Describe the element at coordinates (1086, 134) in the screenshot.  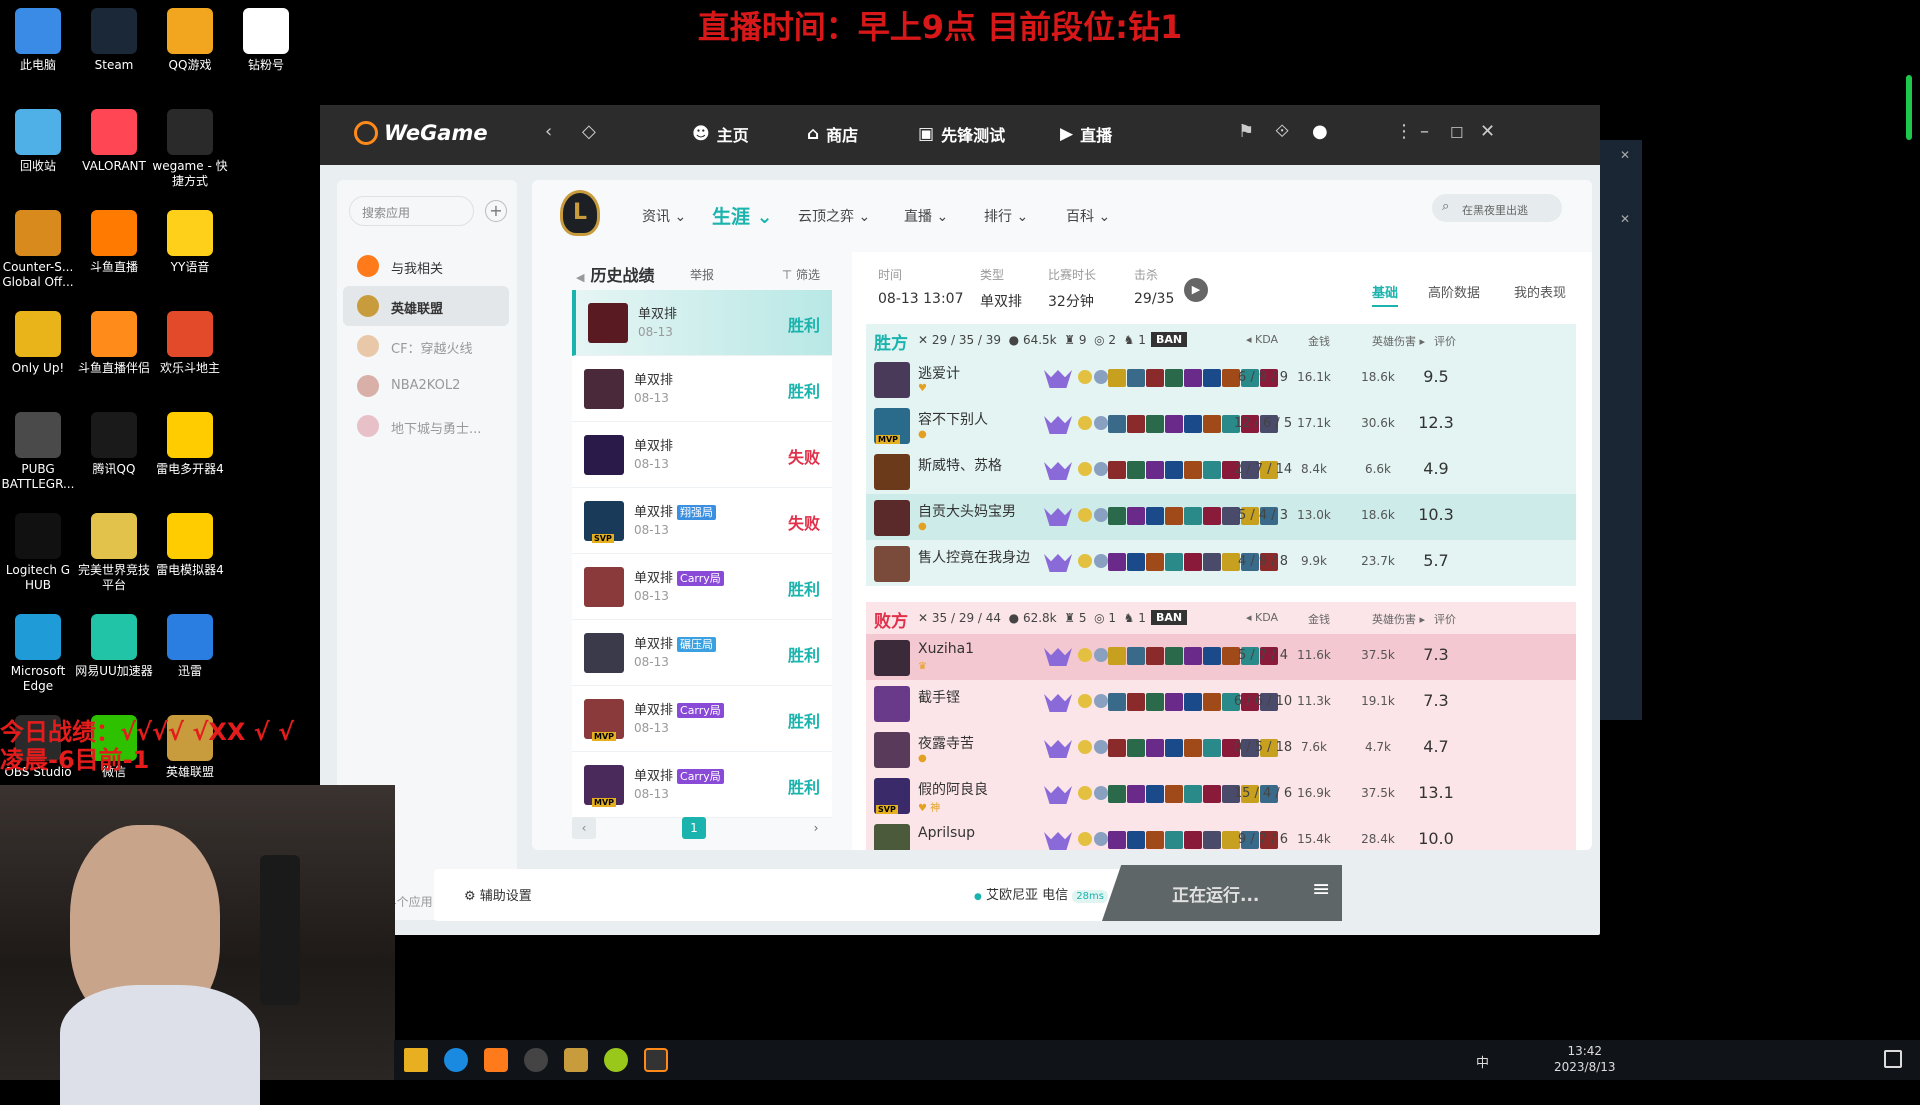
I see `nav-live: ▶ 直播` at that location.